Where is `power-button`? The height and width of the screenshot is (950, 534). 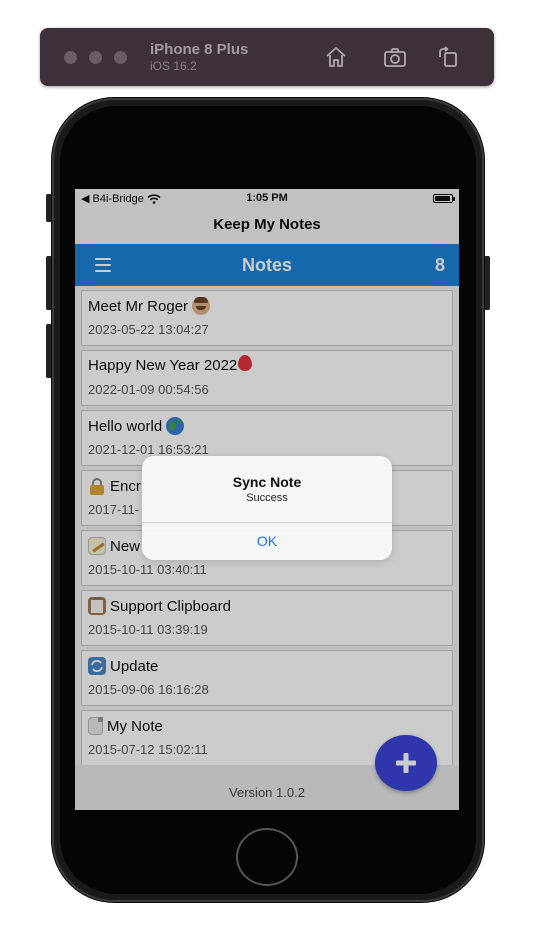
power-button is located at coordinates (487, 283).